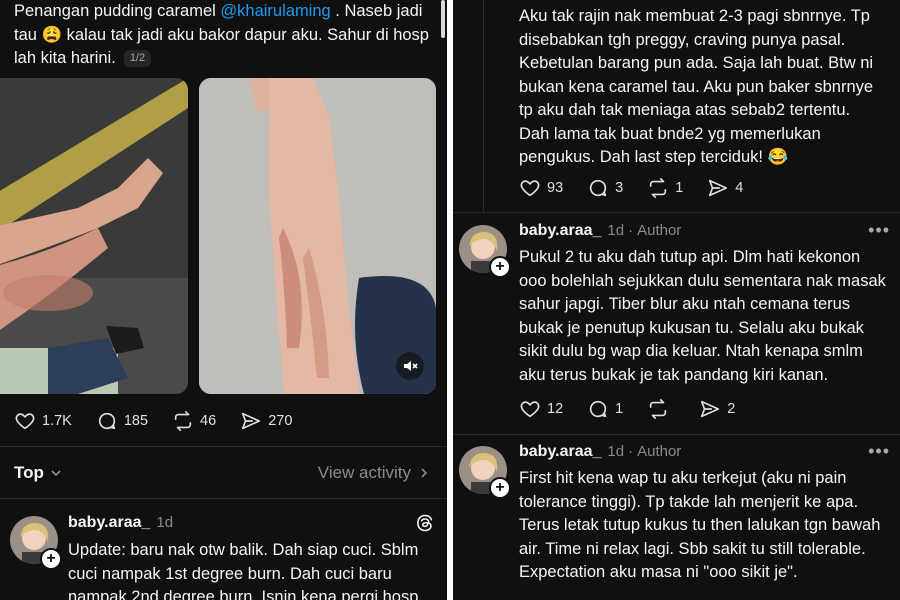  What do you see at coordinates (52, 34) in the screenshot?
I see `weary-face-emoji: 😩` at bounding box center [52, 34].